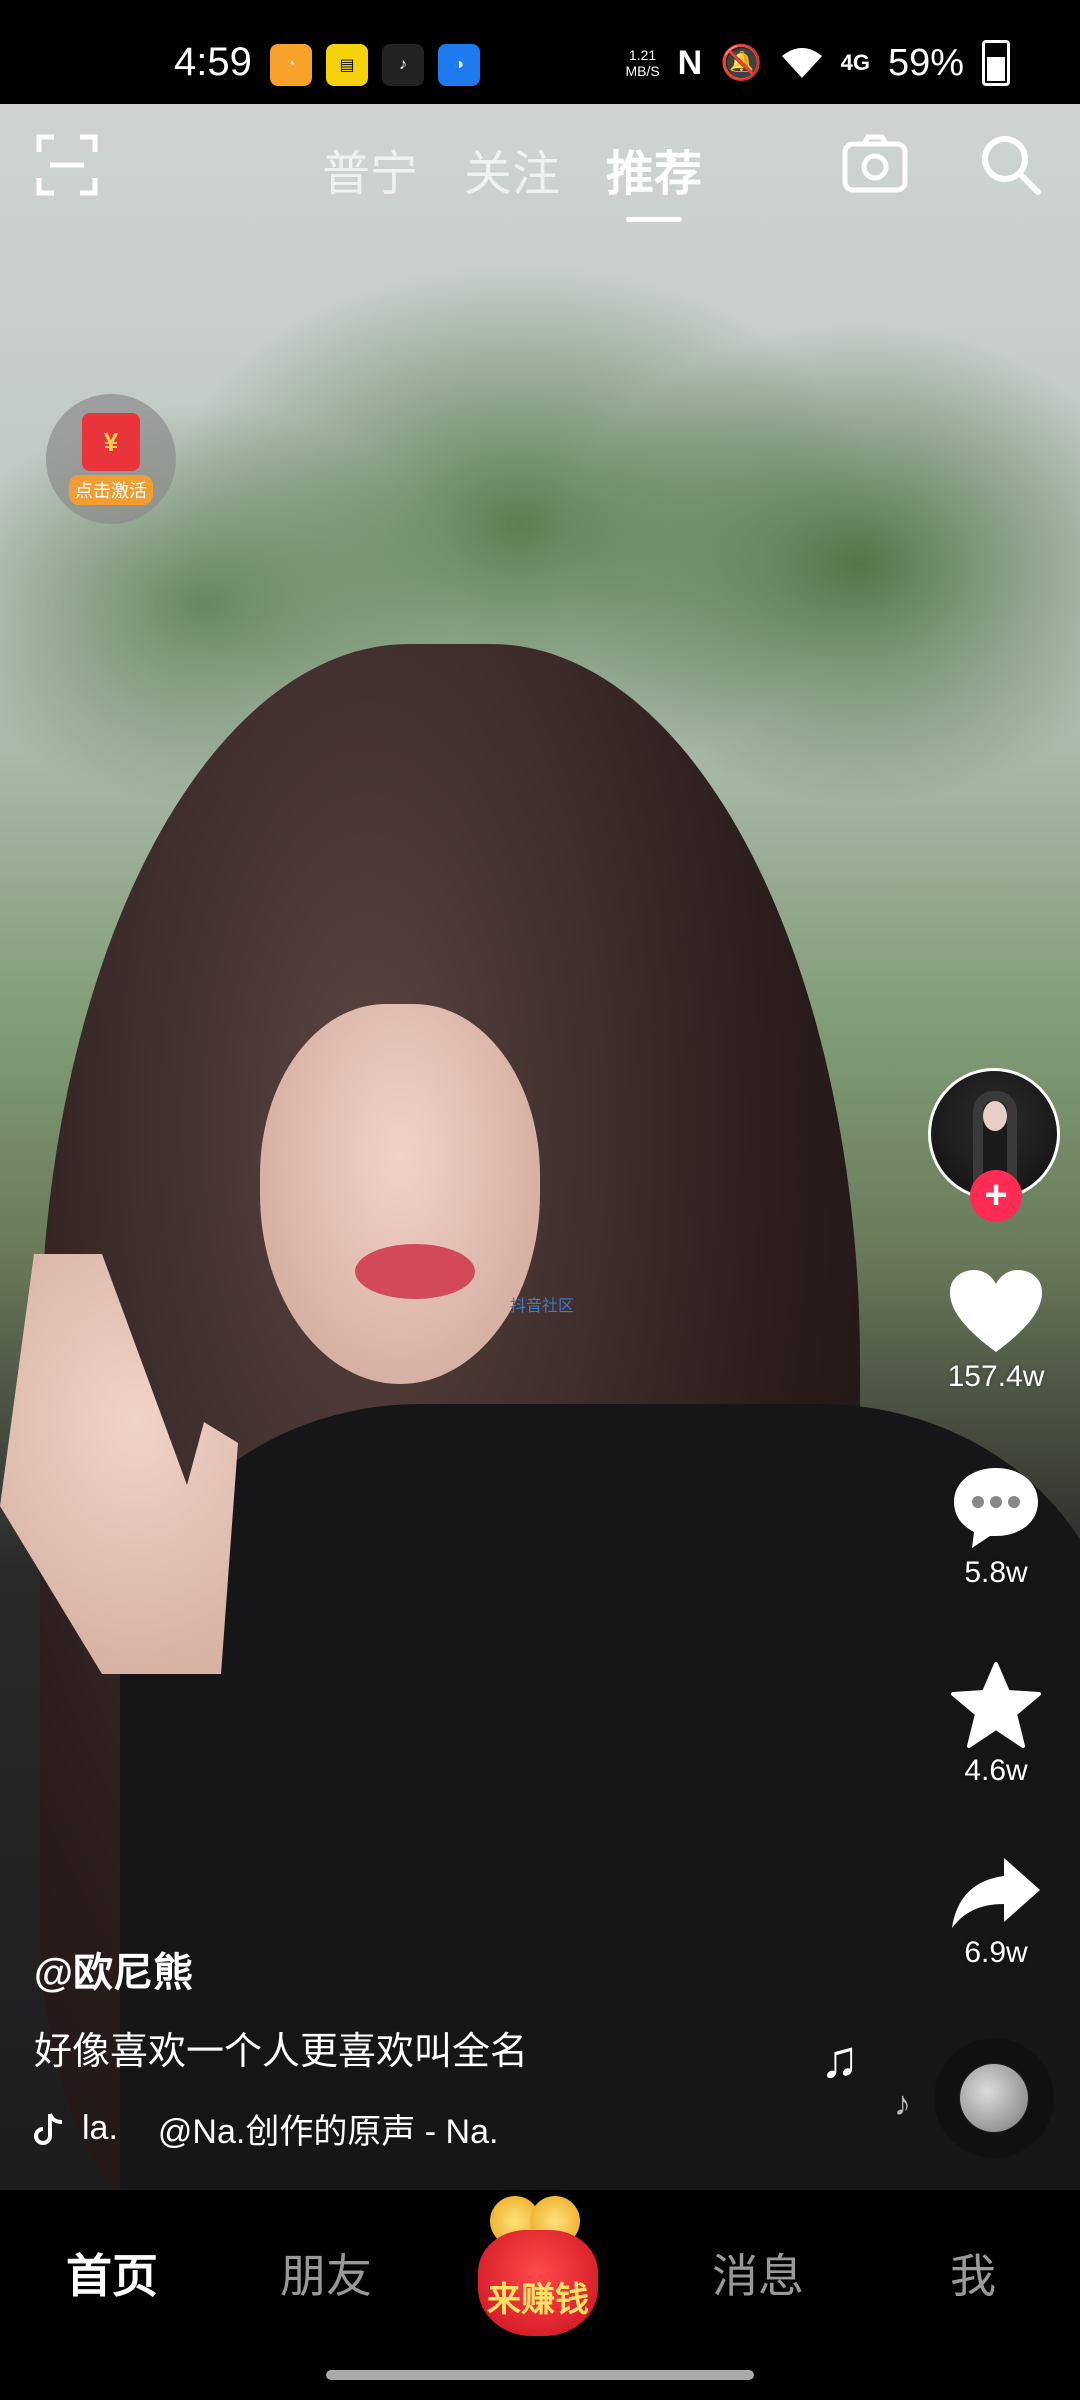 Image resolution: width=1080 pixels, height=2400 pixels. What do you see at coordinates (113, 1969) in the screenshot?
I see `author-name: @欧尼熊` at bounding box center [113, 1969].